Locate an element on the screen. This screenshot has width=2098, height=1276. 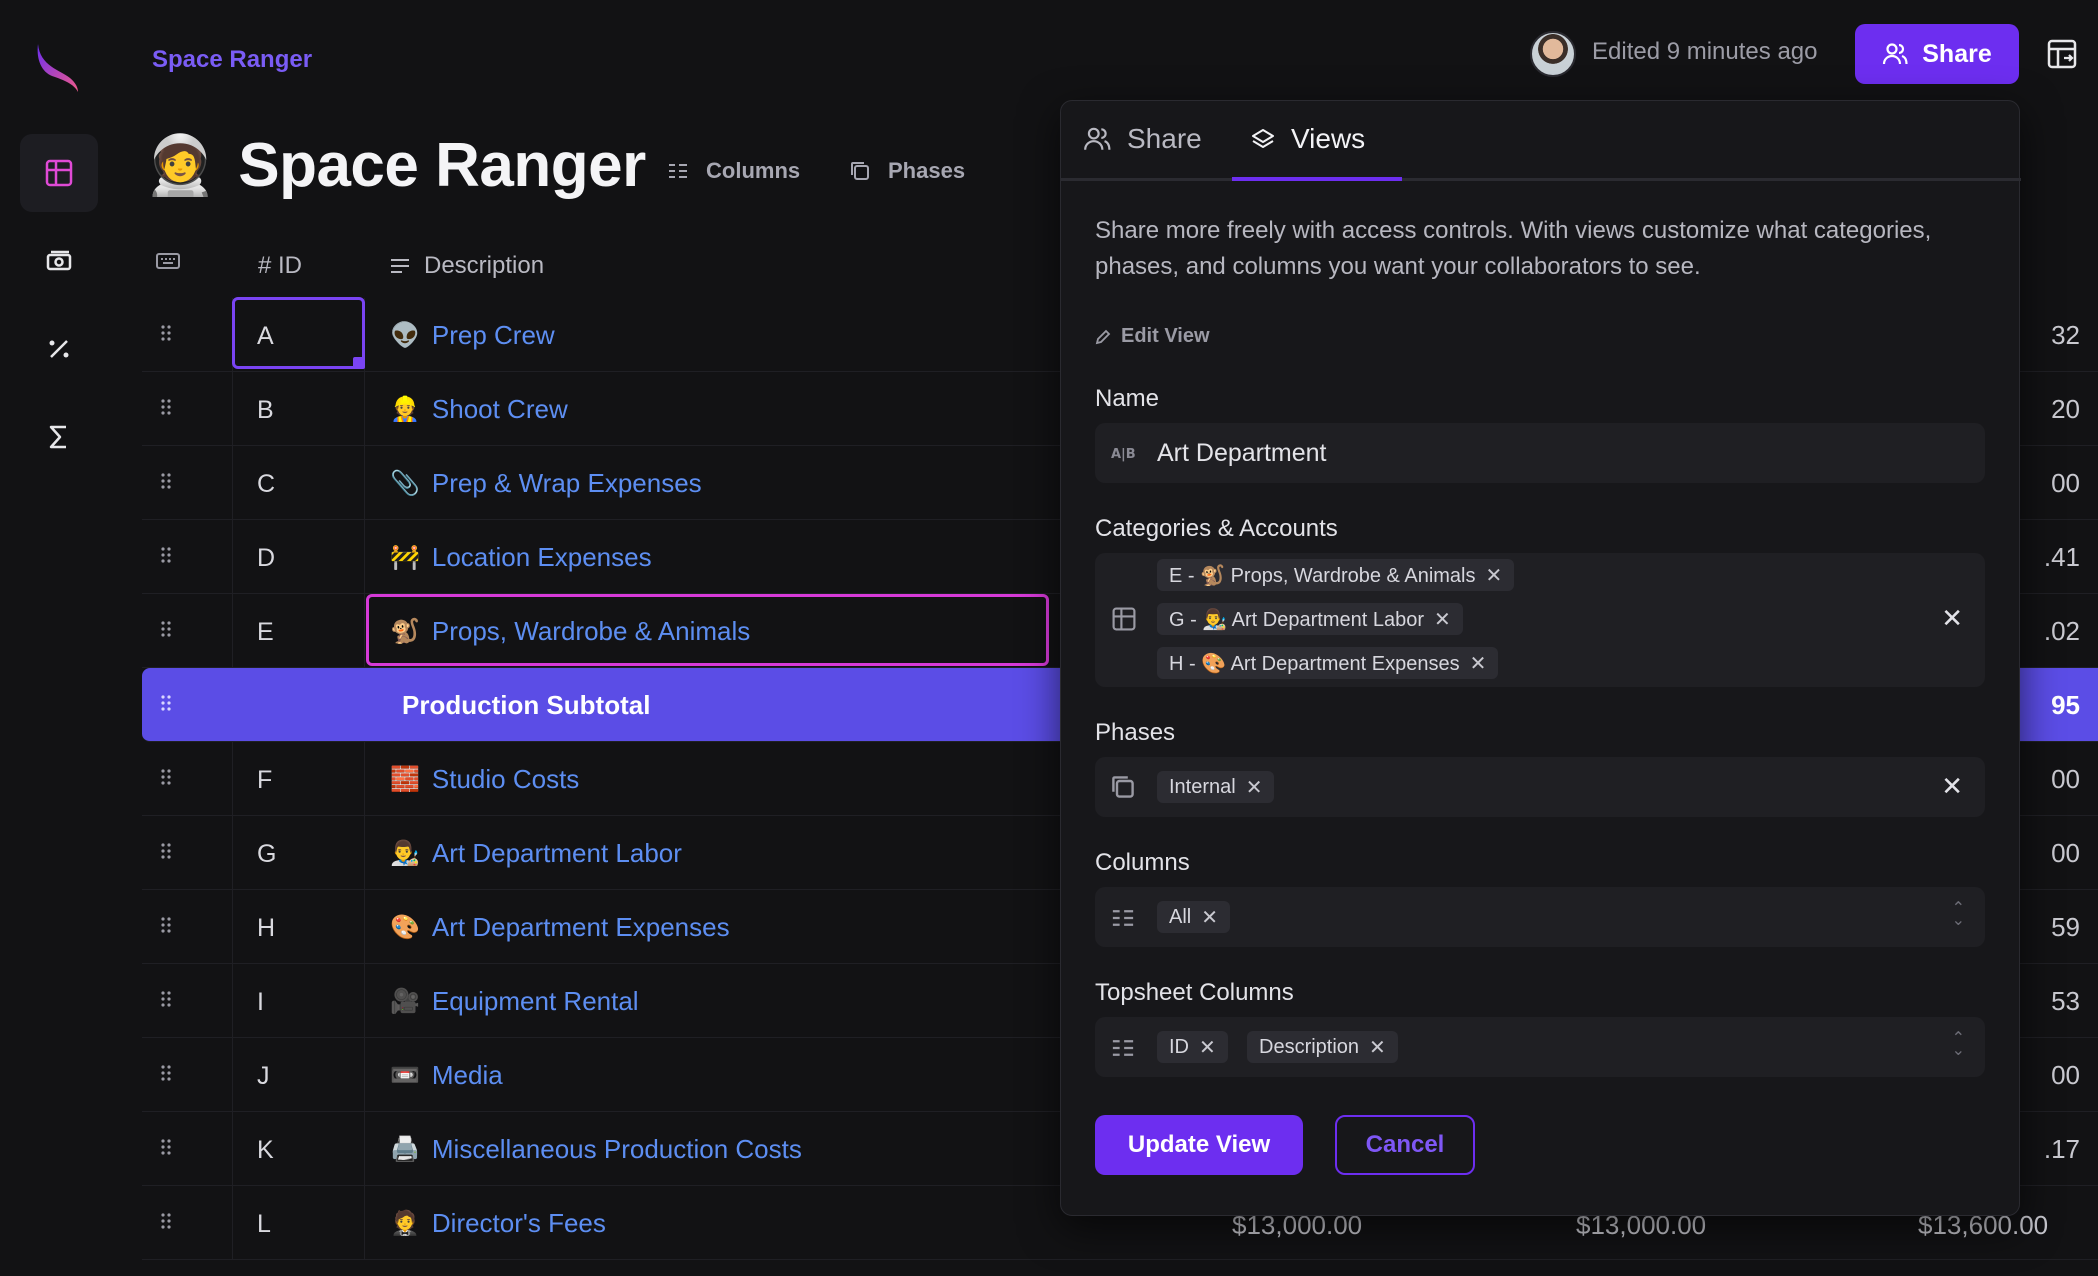
row-id: B is located at coordinates (265, 410).